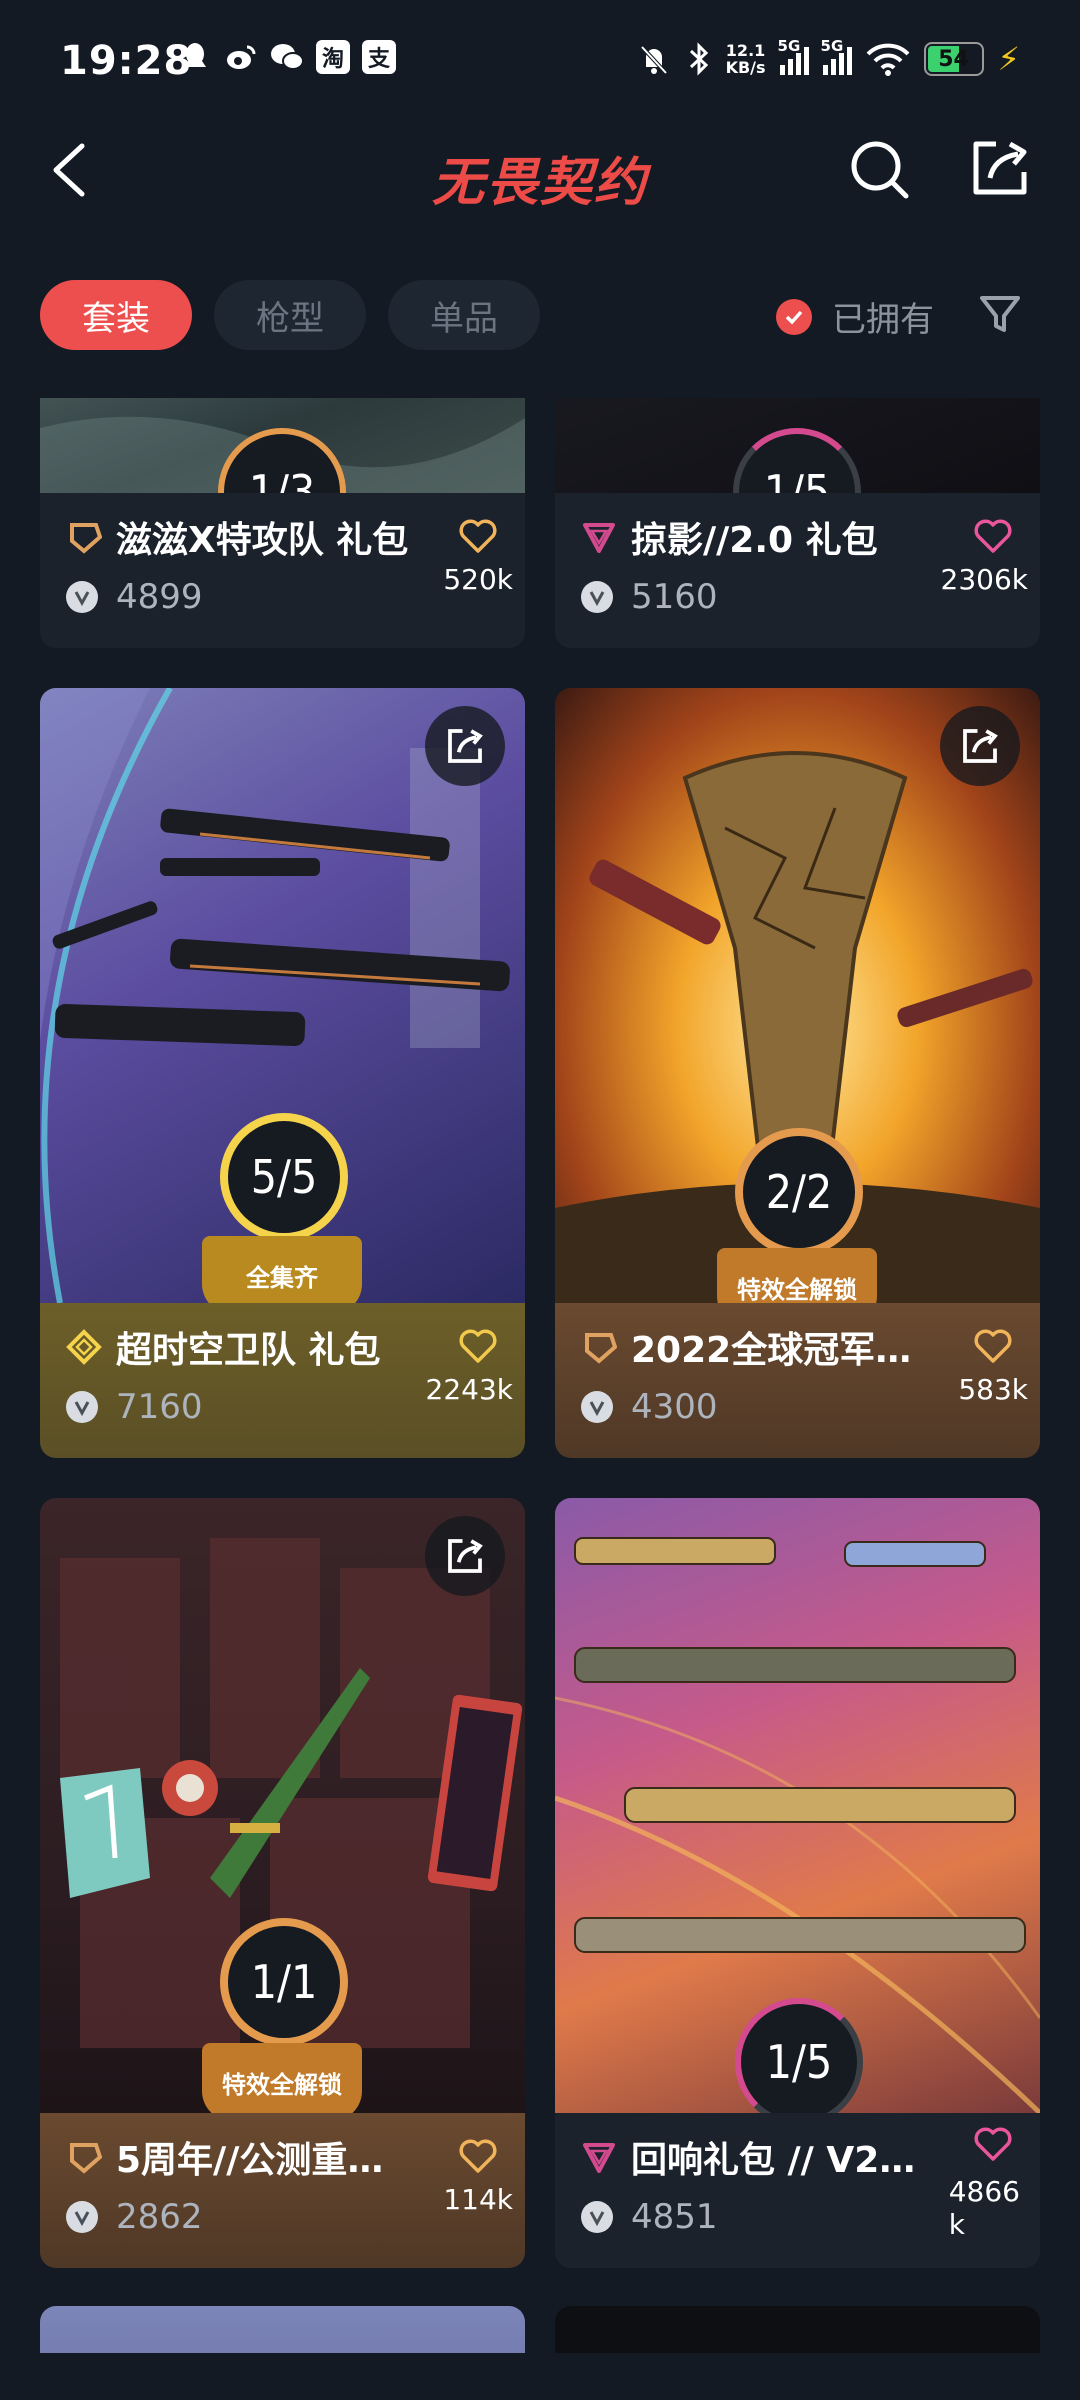  What do you see at coordinates (262, 540) in the screenshot?
I see `bundle-name: 滋滋X特攻队 礼包` at bounding box center [262, 540].